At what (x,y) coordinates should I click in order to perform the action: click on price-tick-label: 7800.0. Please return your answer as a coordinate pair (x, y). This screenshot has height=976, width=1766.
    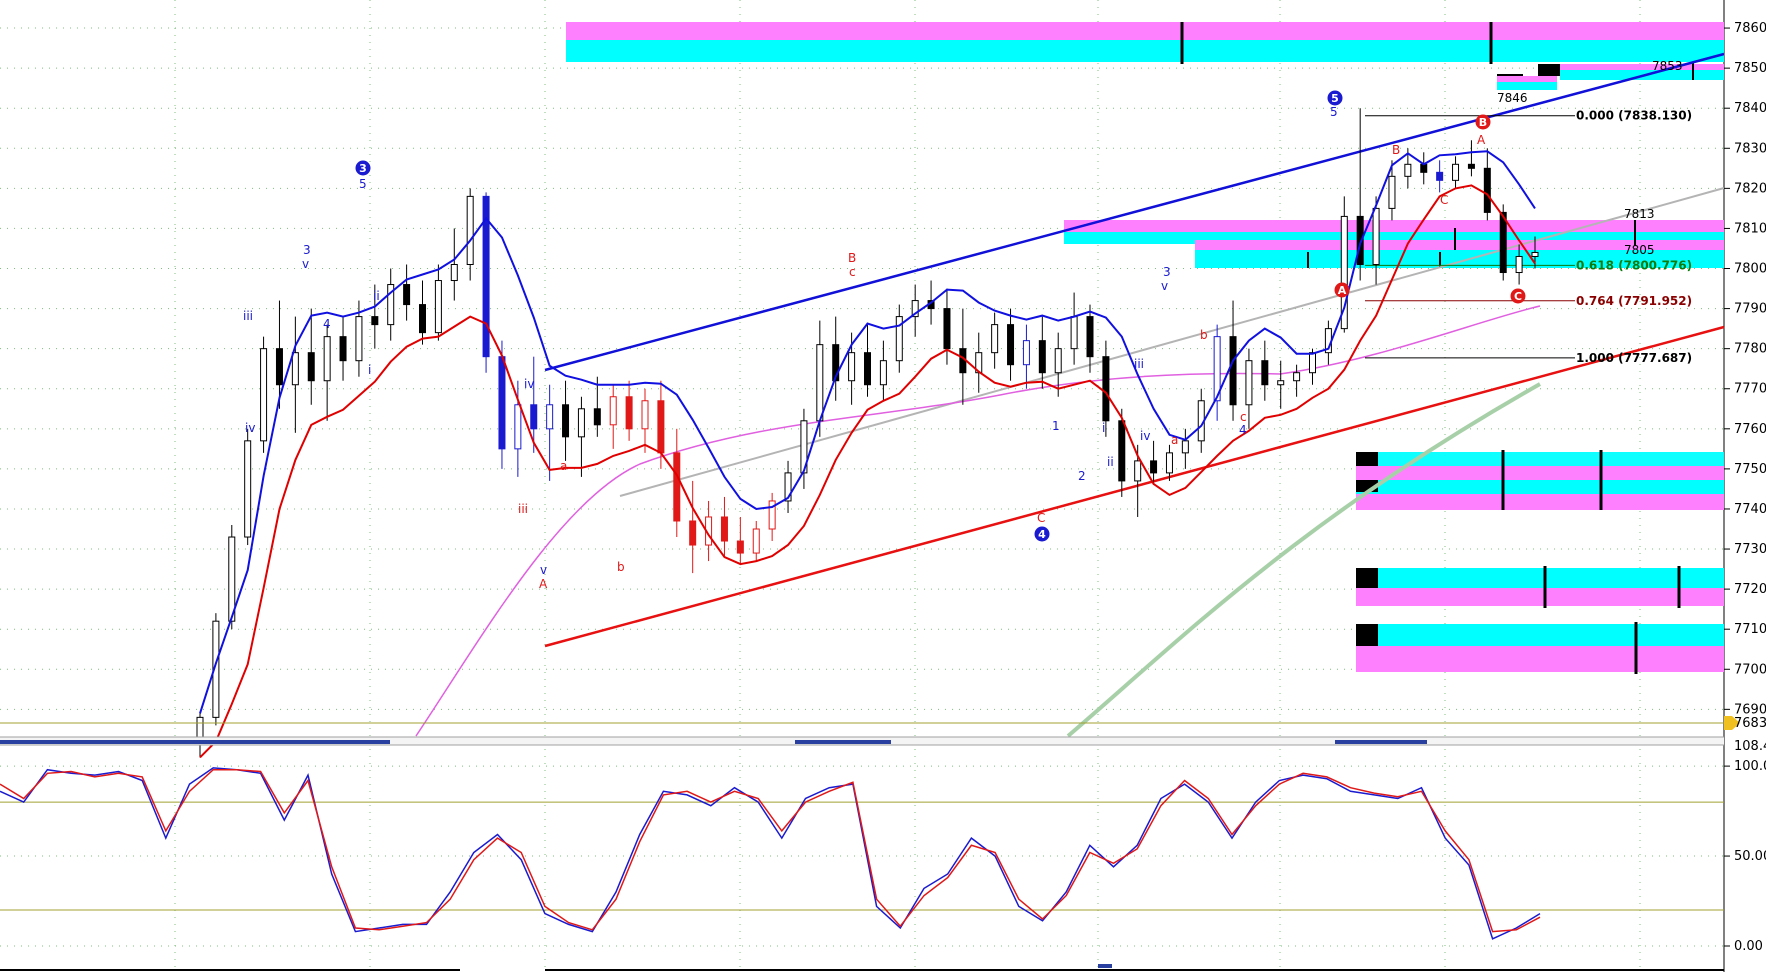
    Looking at the image, I should click on (1750, 269).